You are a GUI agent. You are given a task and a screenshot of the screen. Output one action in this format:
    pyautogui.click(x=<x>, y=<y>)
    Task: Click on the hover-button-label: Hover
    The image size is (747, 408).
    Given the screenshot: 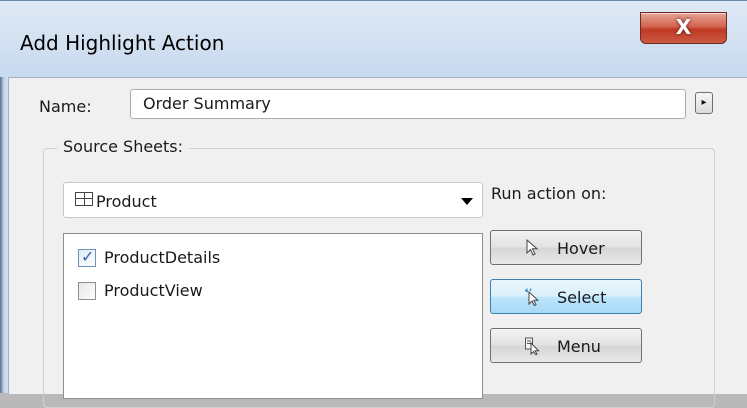 What is the action you would take?
    pyautogui.click(x=581, y=248)
    